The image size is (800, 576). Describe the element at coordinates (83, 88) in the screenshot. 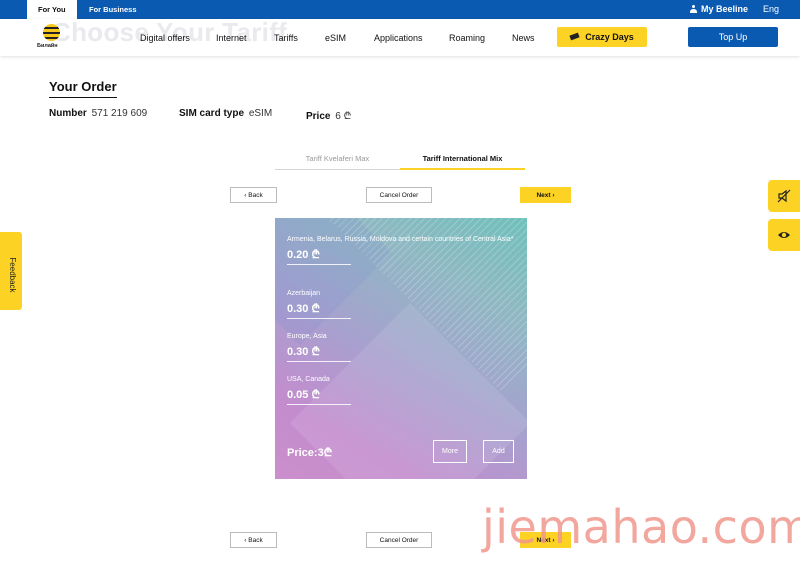

I see `order-title: Your Order` at that location.